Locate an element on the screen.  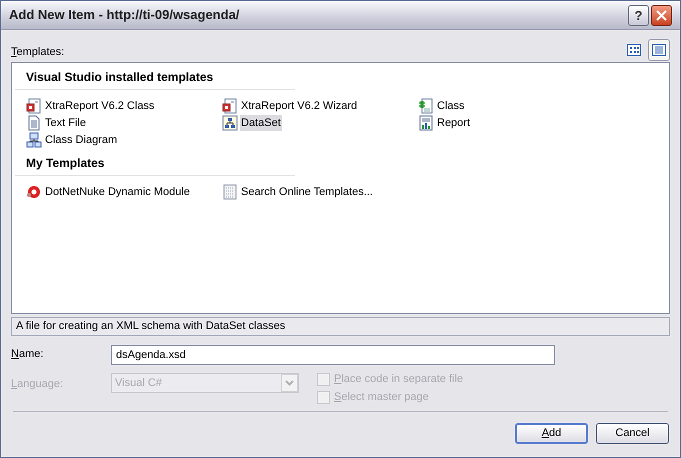
help-button: ? is located at coordinates (638, 15).